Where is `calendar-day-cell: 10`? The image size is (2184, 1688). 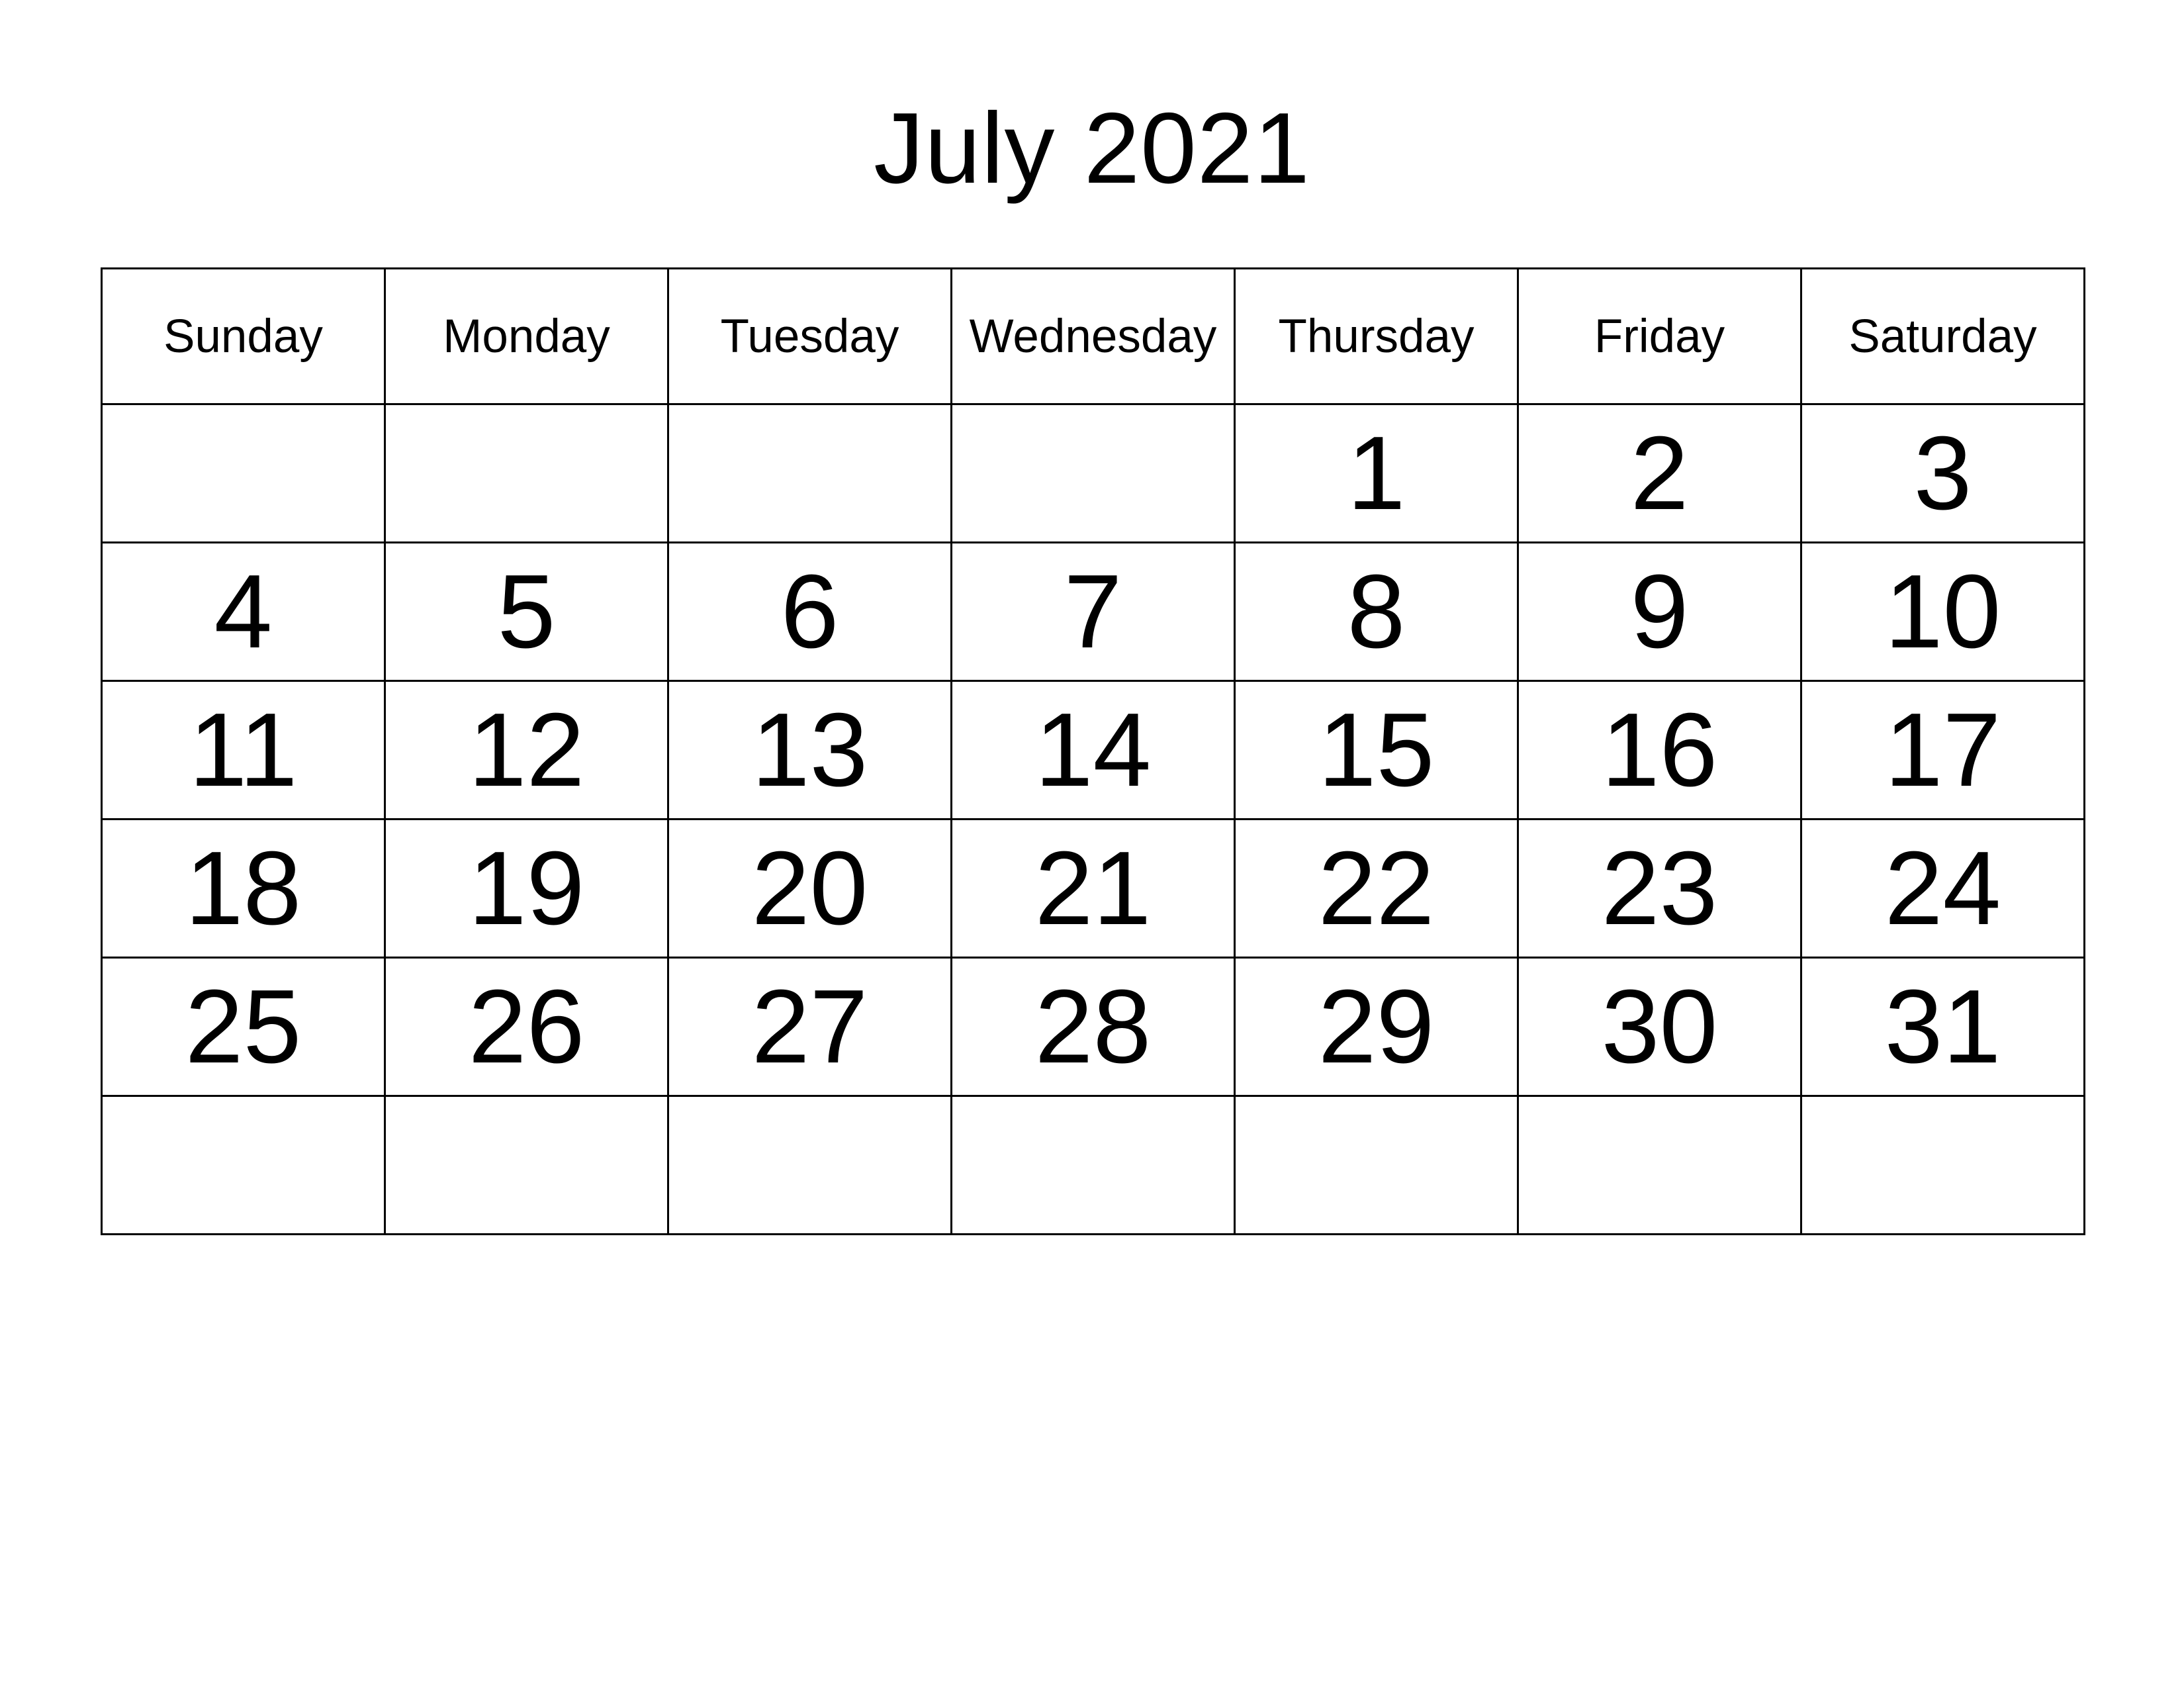
calendar-day-cell: 10 is located at coordinates (1942, 611).